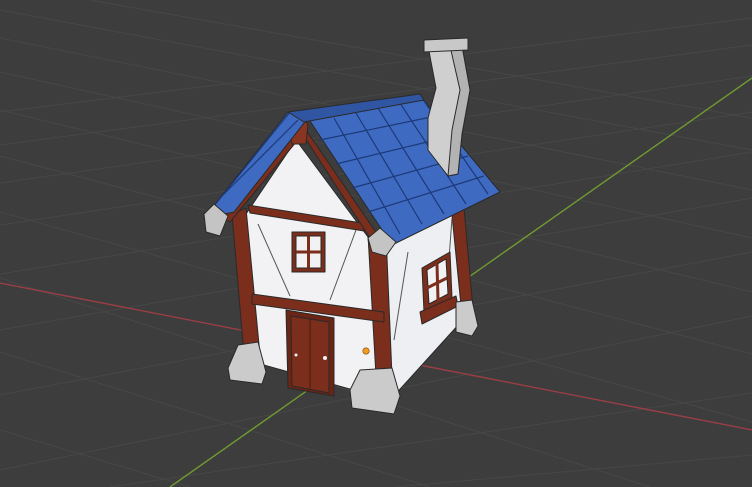 The height and width of the screenshot is (487, 752). Describe the element at coordinates (446, 45) in the screenshot. I see `chimney-cap` at that location.